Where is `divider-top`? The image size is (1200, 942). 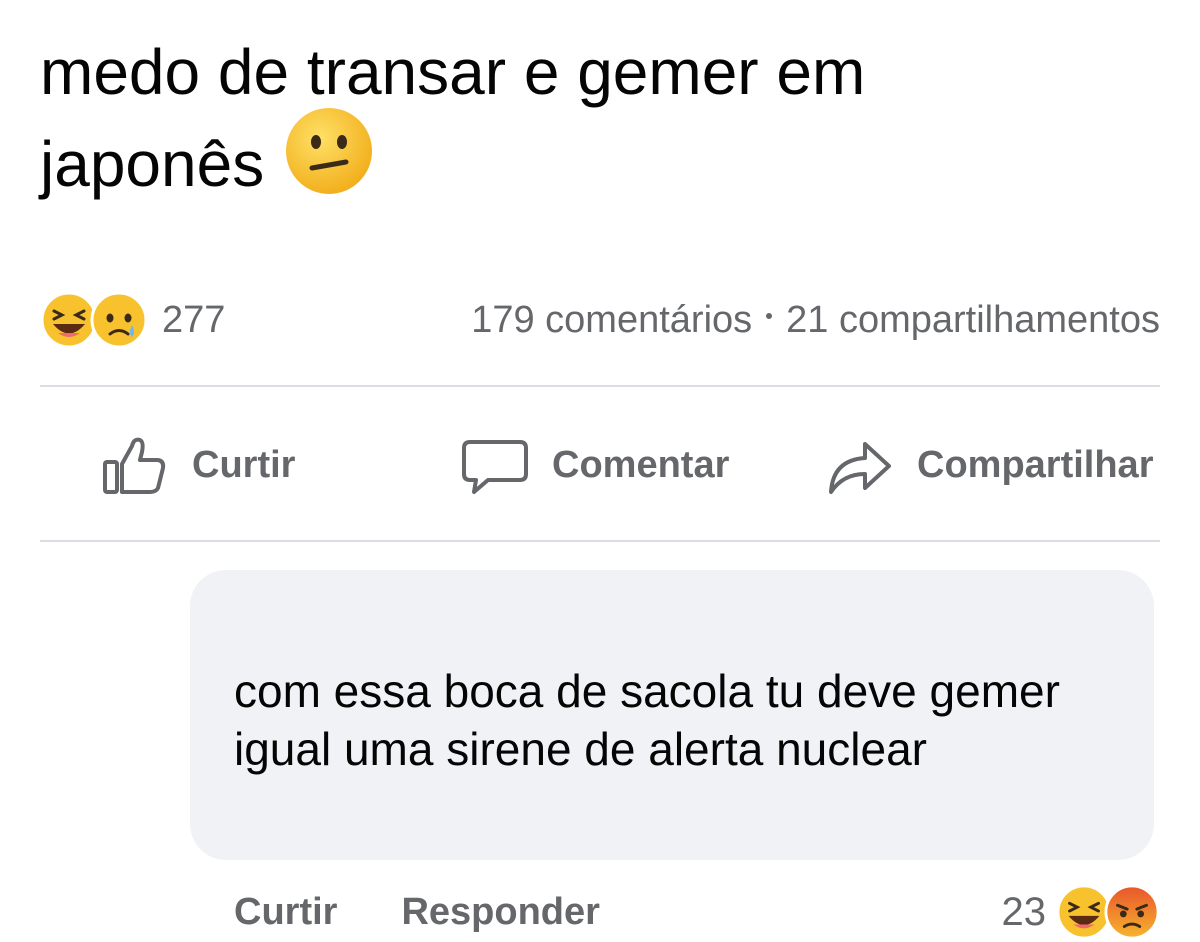
divider-top is located at coordinates (600, 386).